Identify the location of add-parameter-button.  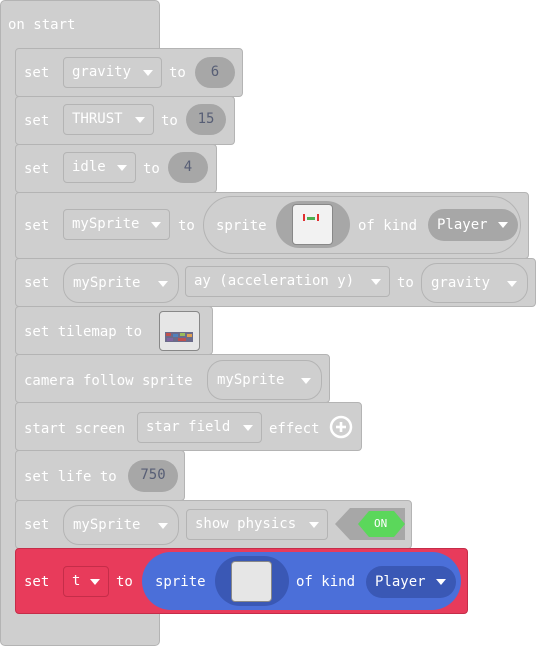
(341, 427).